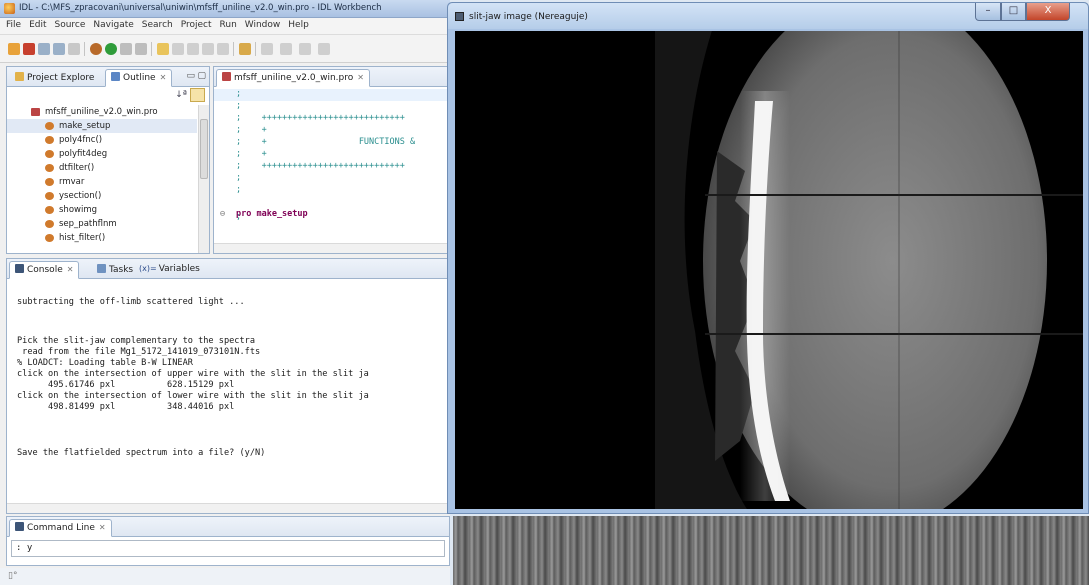 This screenshot has height=585, width=1089. I want to click on command-tabbar: Command Line ✕, so click(228, 527).